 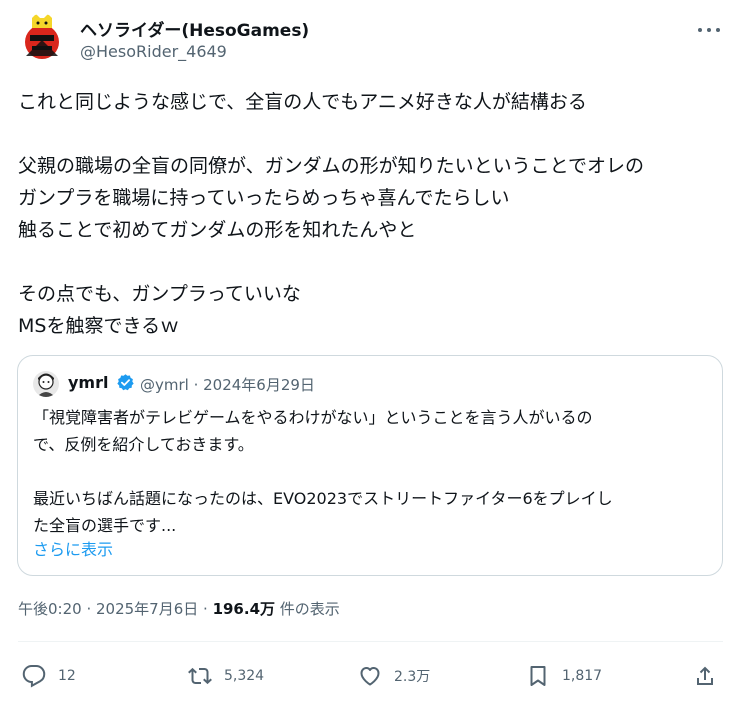 I want to click on reply-button: 12, so click(x=49, y=676).